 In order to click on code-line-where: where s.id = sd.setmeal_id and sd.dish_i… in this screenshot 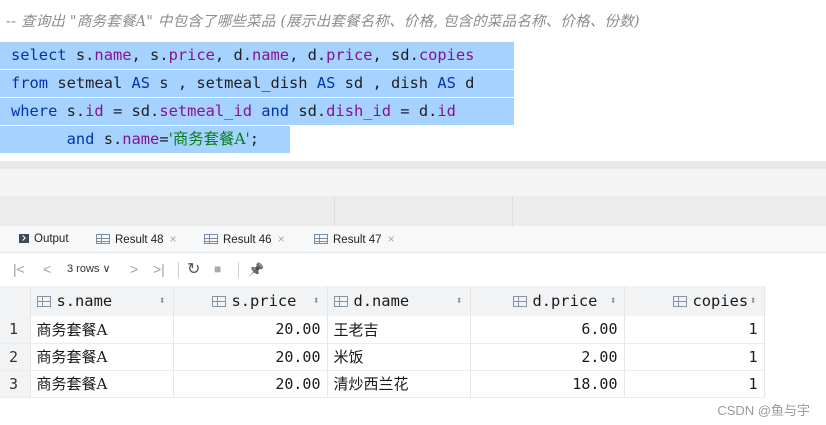, I will do `click(257, 111)`.